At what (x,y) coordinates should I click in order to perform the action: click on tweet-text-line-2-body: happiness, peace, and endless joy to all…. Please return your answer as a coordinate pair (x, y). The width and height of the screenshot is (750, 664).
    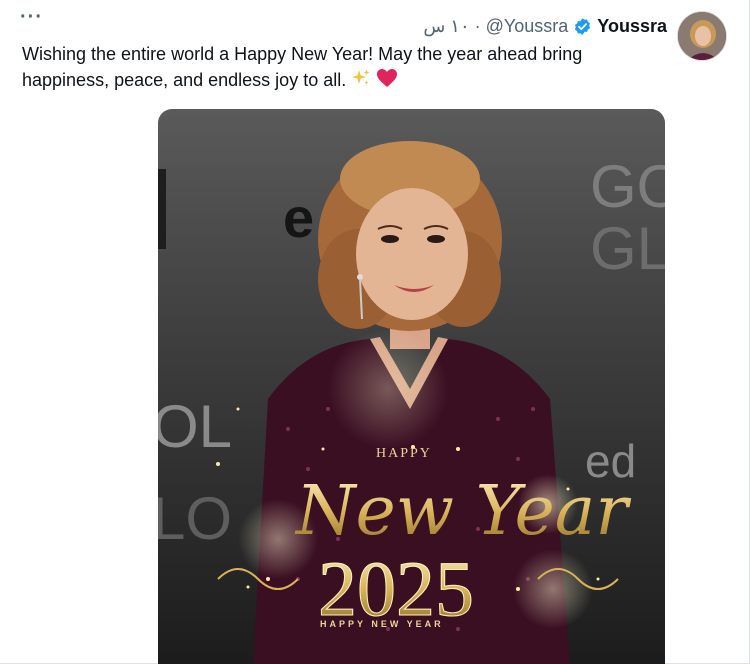
    Looking at the image, I should click on (184, 80).